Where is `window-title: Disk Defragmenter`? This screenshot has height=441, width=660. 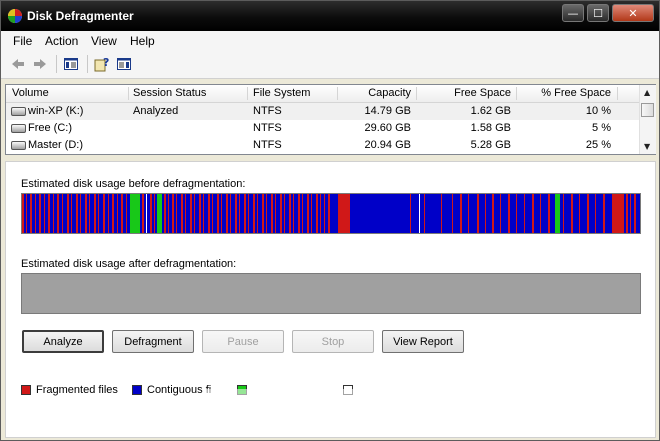 window-title: Disk Defragmenter is located at coordinates (80, 16).